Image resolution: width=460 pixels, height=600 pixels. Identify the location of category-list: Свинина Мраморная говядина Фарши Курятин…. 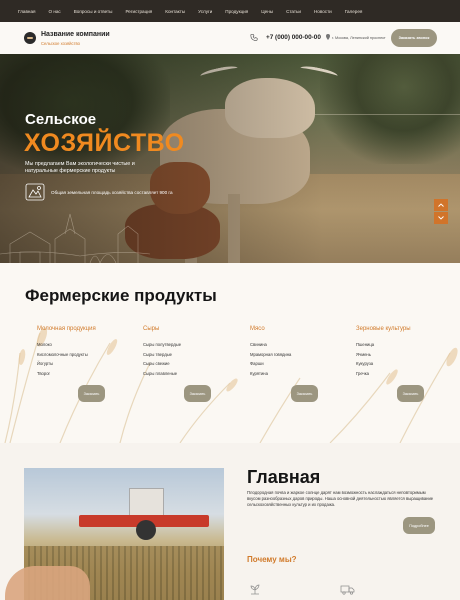
(295, 359).